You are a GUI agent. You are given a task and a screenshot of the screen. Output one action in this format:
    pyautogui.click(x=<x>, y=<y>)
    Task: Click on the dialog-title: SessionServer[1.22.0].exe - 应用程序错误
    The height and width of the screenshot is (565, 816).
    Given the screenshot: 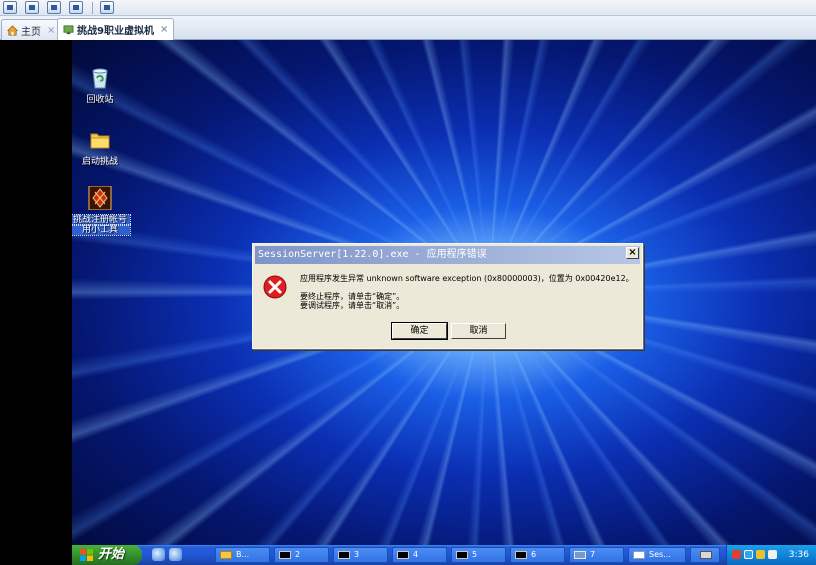 What is the action you would take?
    pyautogui.click(x=447, y=255)
    